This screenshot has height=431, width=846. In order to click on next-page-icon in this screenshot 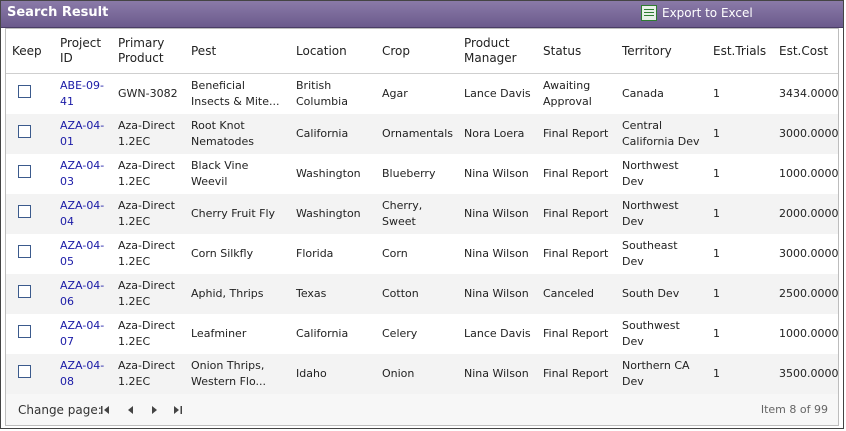, I will do `click(154, 410)`.